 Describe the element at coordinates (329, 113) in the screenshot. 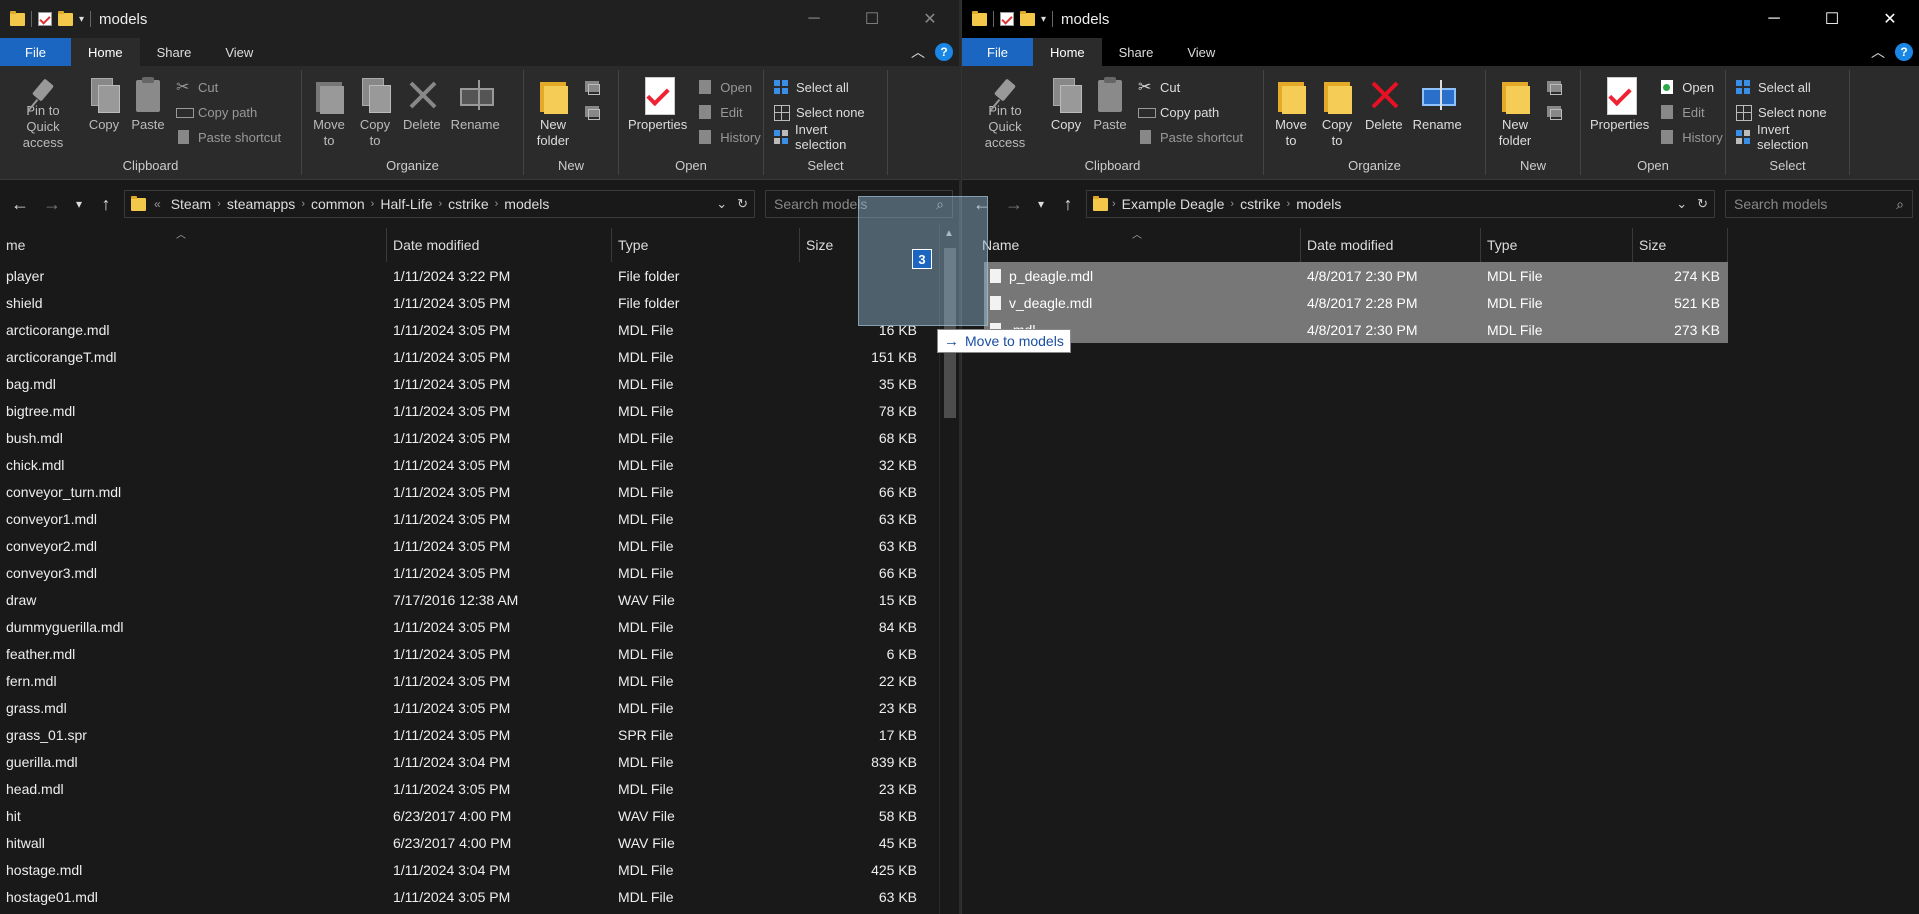

I see `move-to-button: Move to` at that location.